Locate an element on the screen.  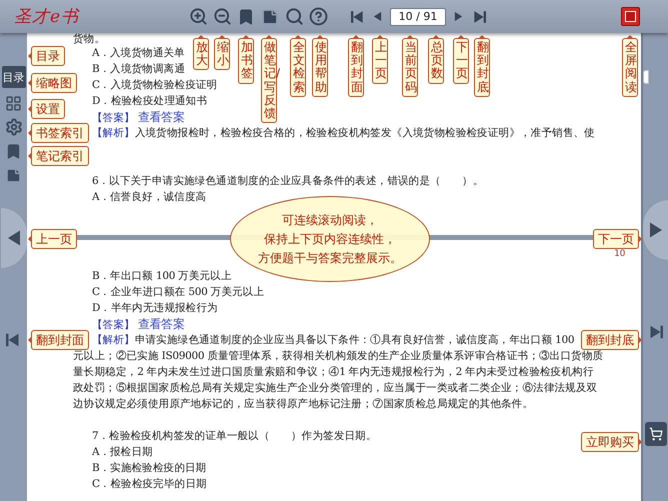
previous-icon is located at coordinates (377, 16).